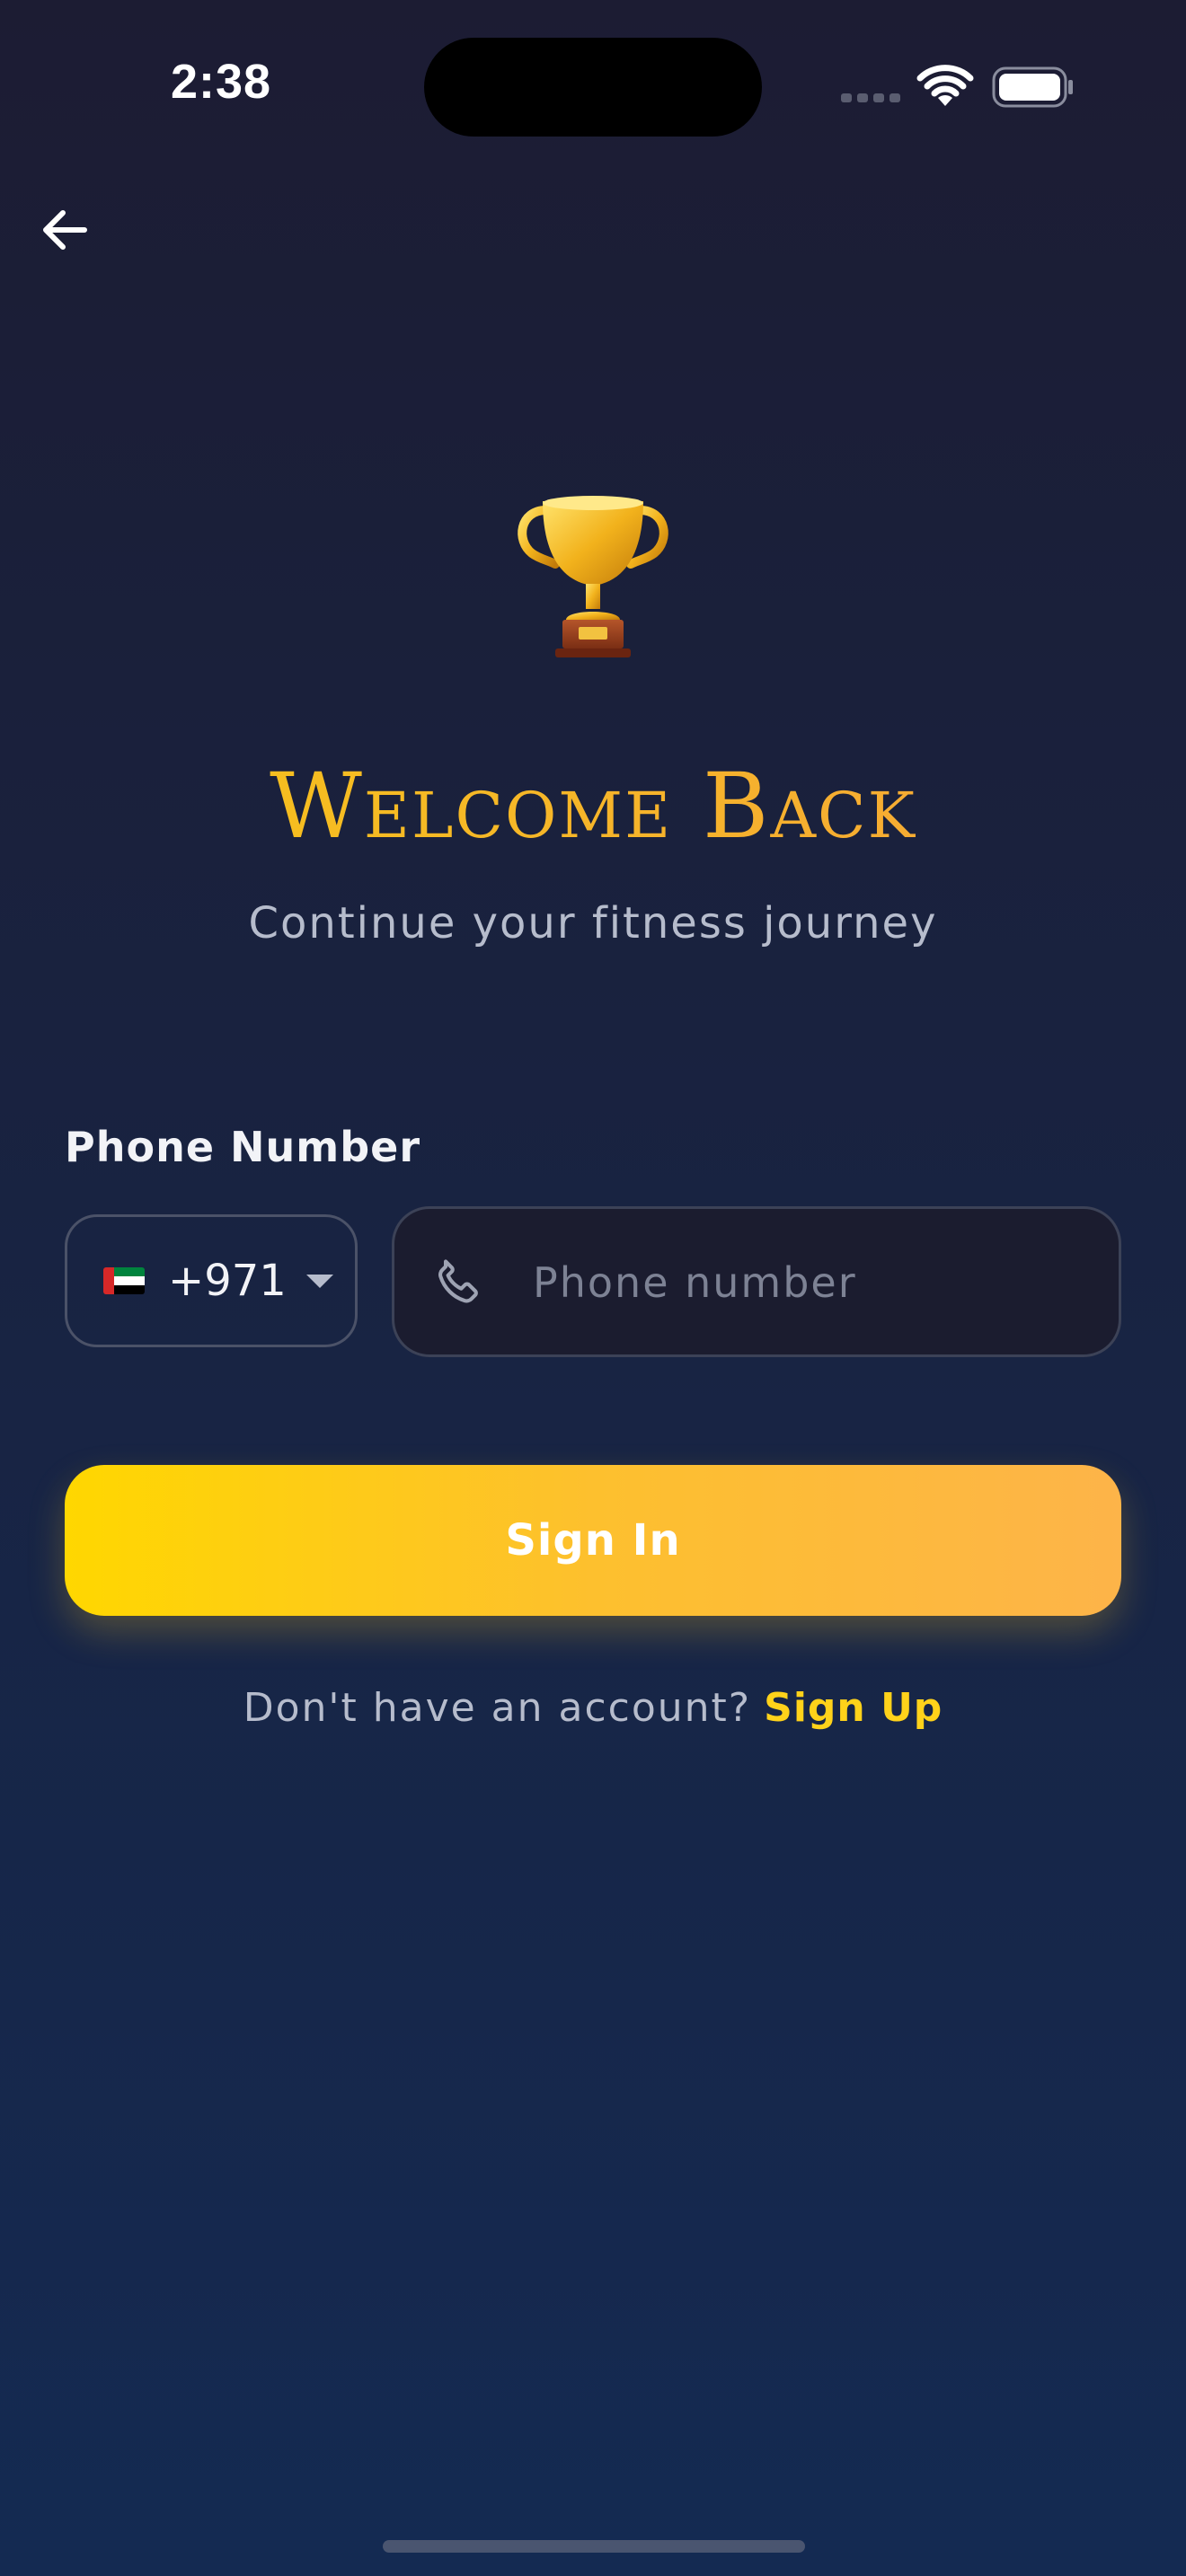 The height and width of the screenshot is (2576, 1186). Describe the element at coordinates (497, 1708) in the screenshot. I see `signup-prompt: Don't have an account?` at that location.